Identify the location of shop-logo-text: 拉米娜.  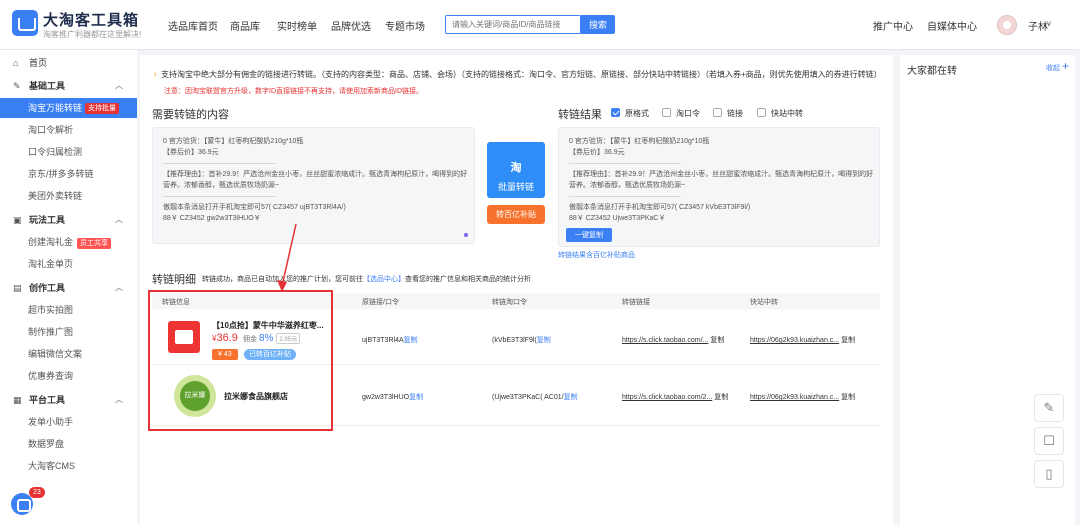
(195, 395).